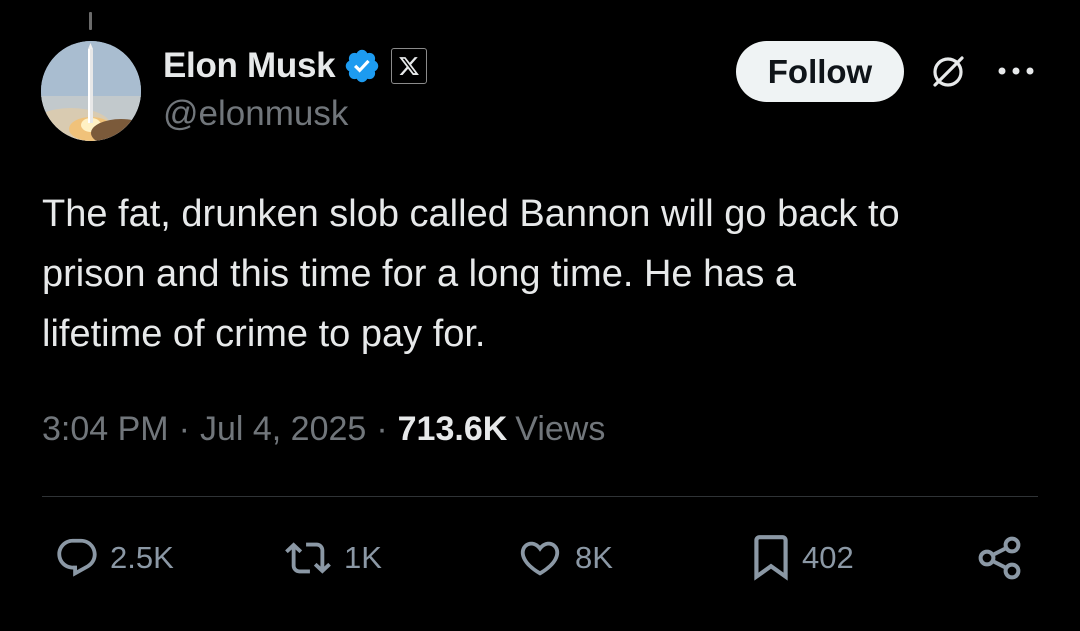 This screenshot has height=631, width=1080. I want to click on divider, so click(540, 496).